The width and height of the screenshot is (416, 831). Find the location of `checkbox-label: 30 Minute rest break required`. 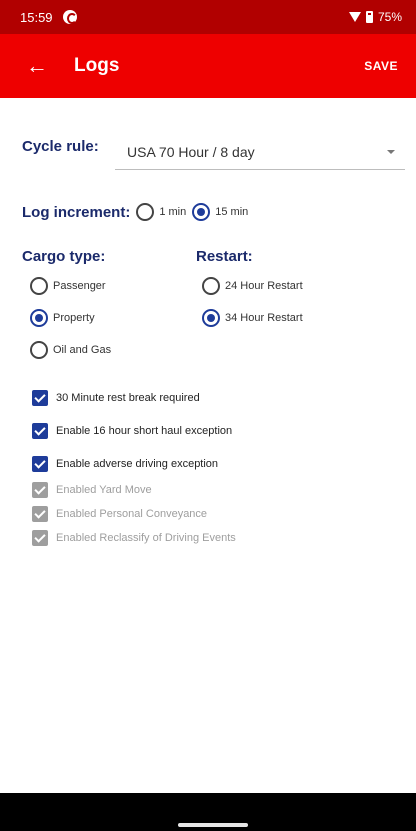

checkbox-label: 30 Minute rest break required is located at coordinates (128, 398).